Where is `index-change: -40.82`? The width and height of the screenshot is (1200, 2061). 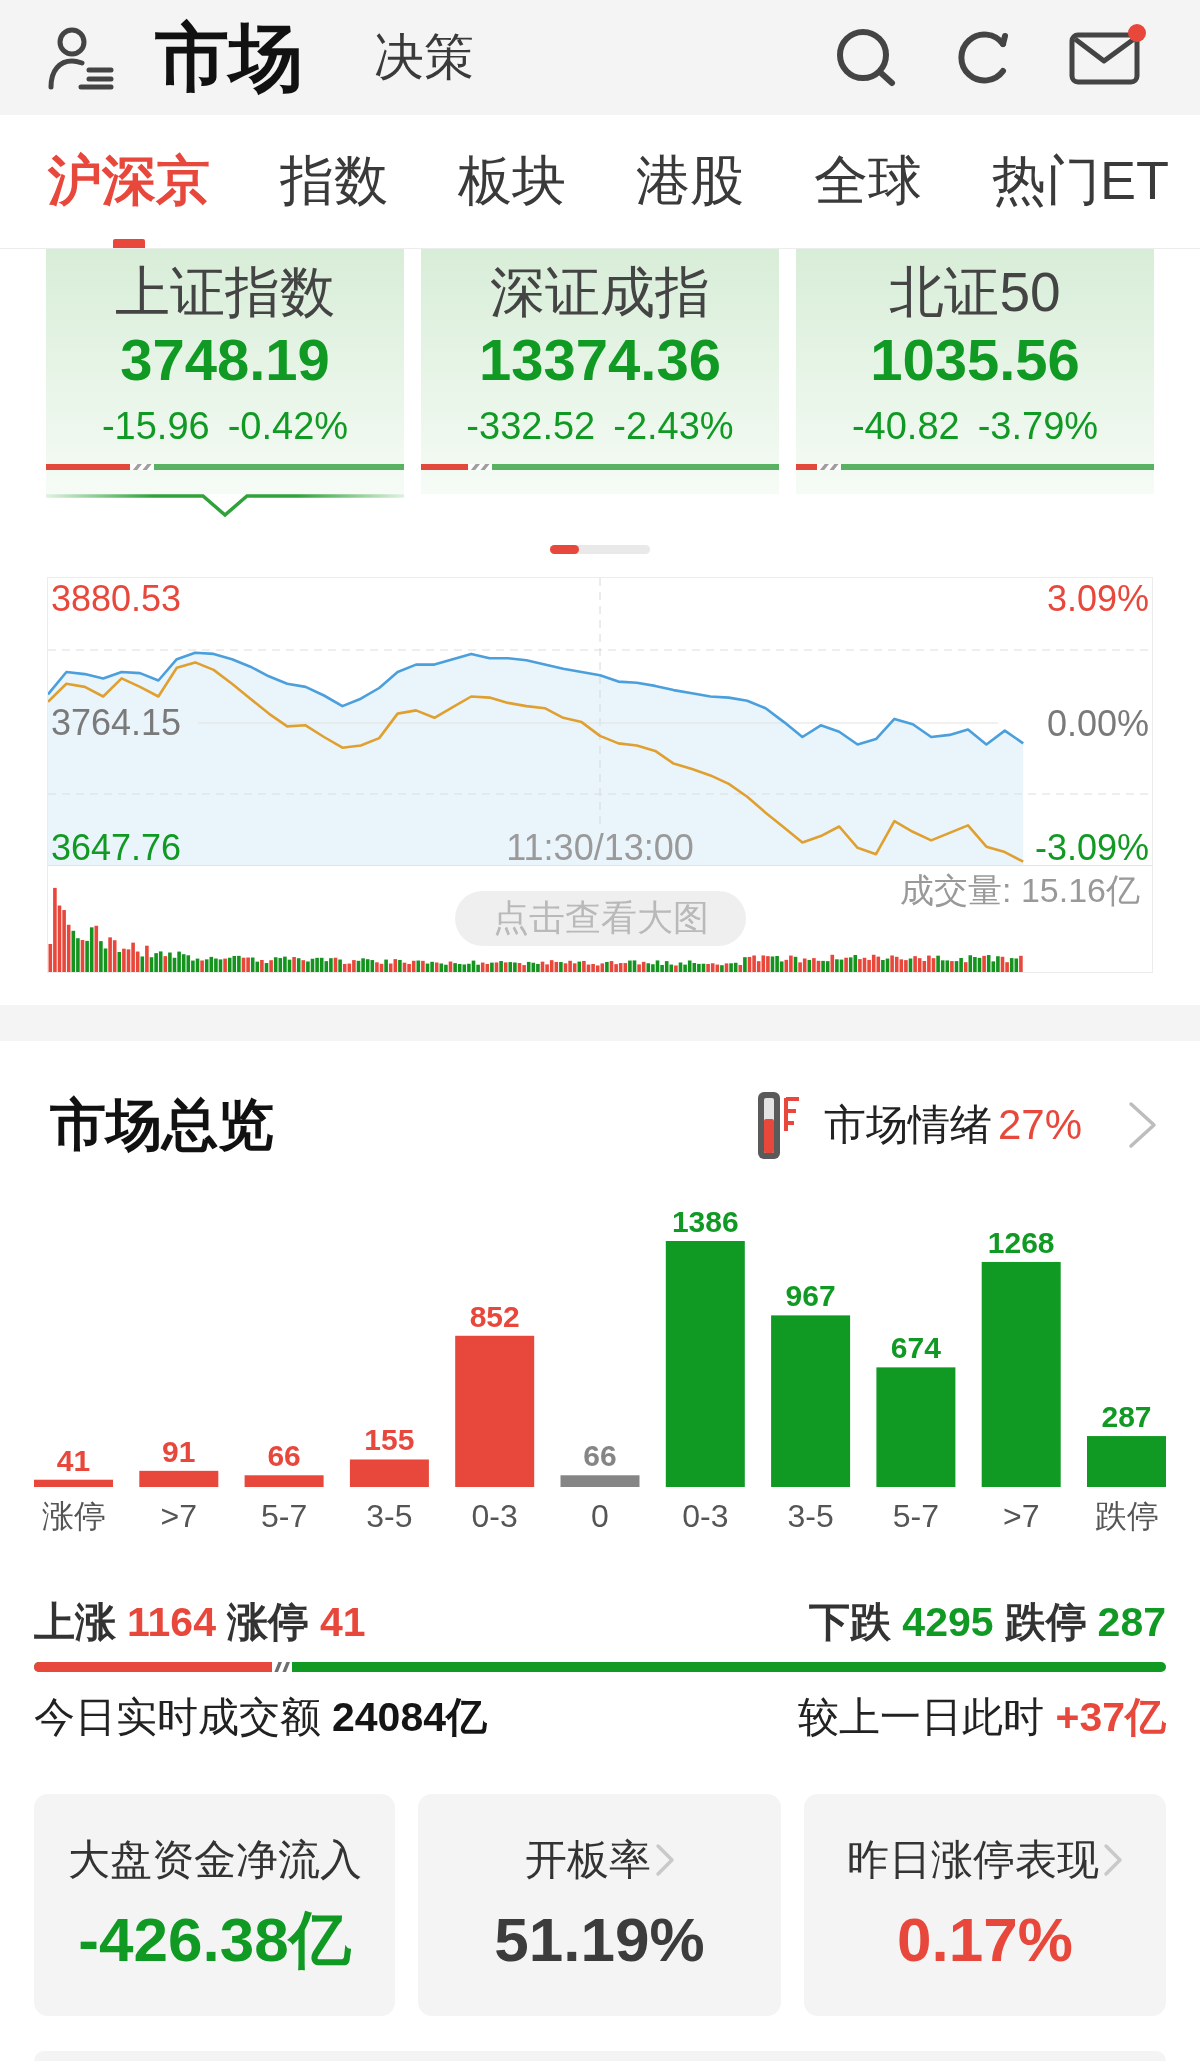 index-change: -40.82 is located at coordinates (905, 426).